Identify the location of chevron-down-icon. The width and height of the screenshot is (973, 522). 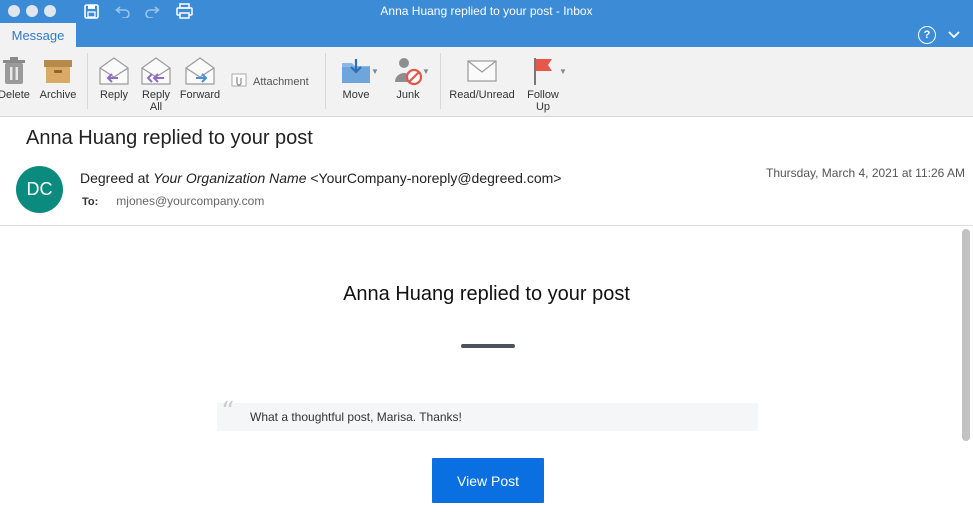
(954, 35).